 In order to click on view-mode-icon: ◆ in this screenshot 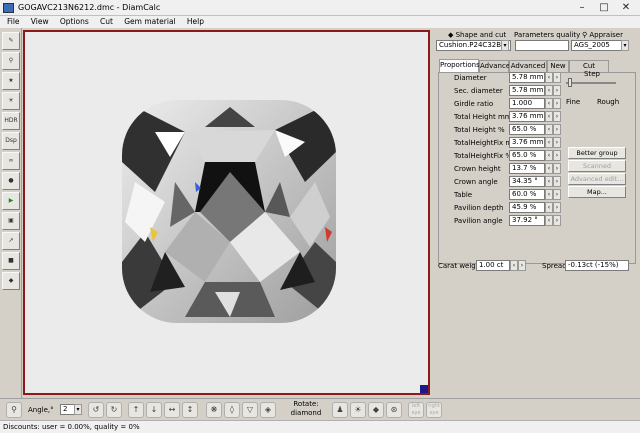, I will do `click(11, 281)`.